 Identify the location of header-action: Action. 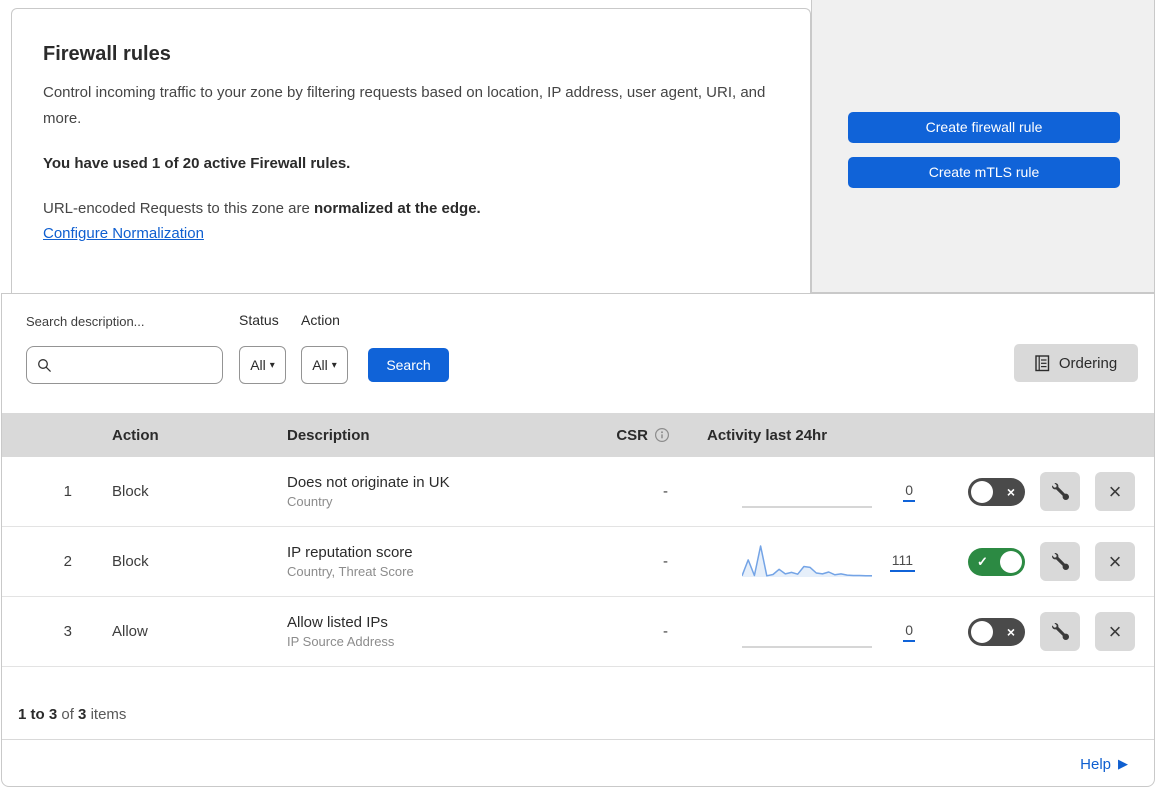
(135, 435).